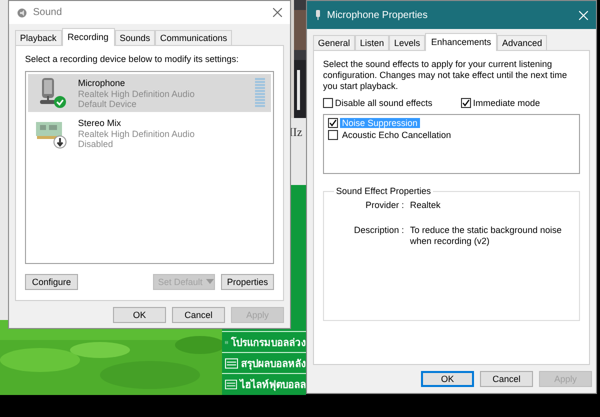  Describe the element at coordinates (277, 12) in the screenshot. I see `close-icon` at that location.